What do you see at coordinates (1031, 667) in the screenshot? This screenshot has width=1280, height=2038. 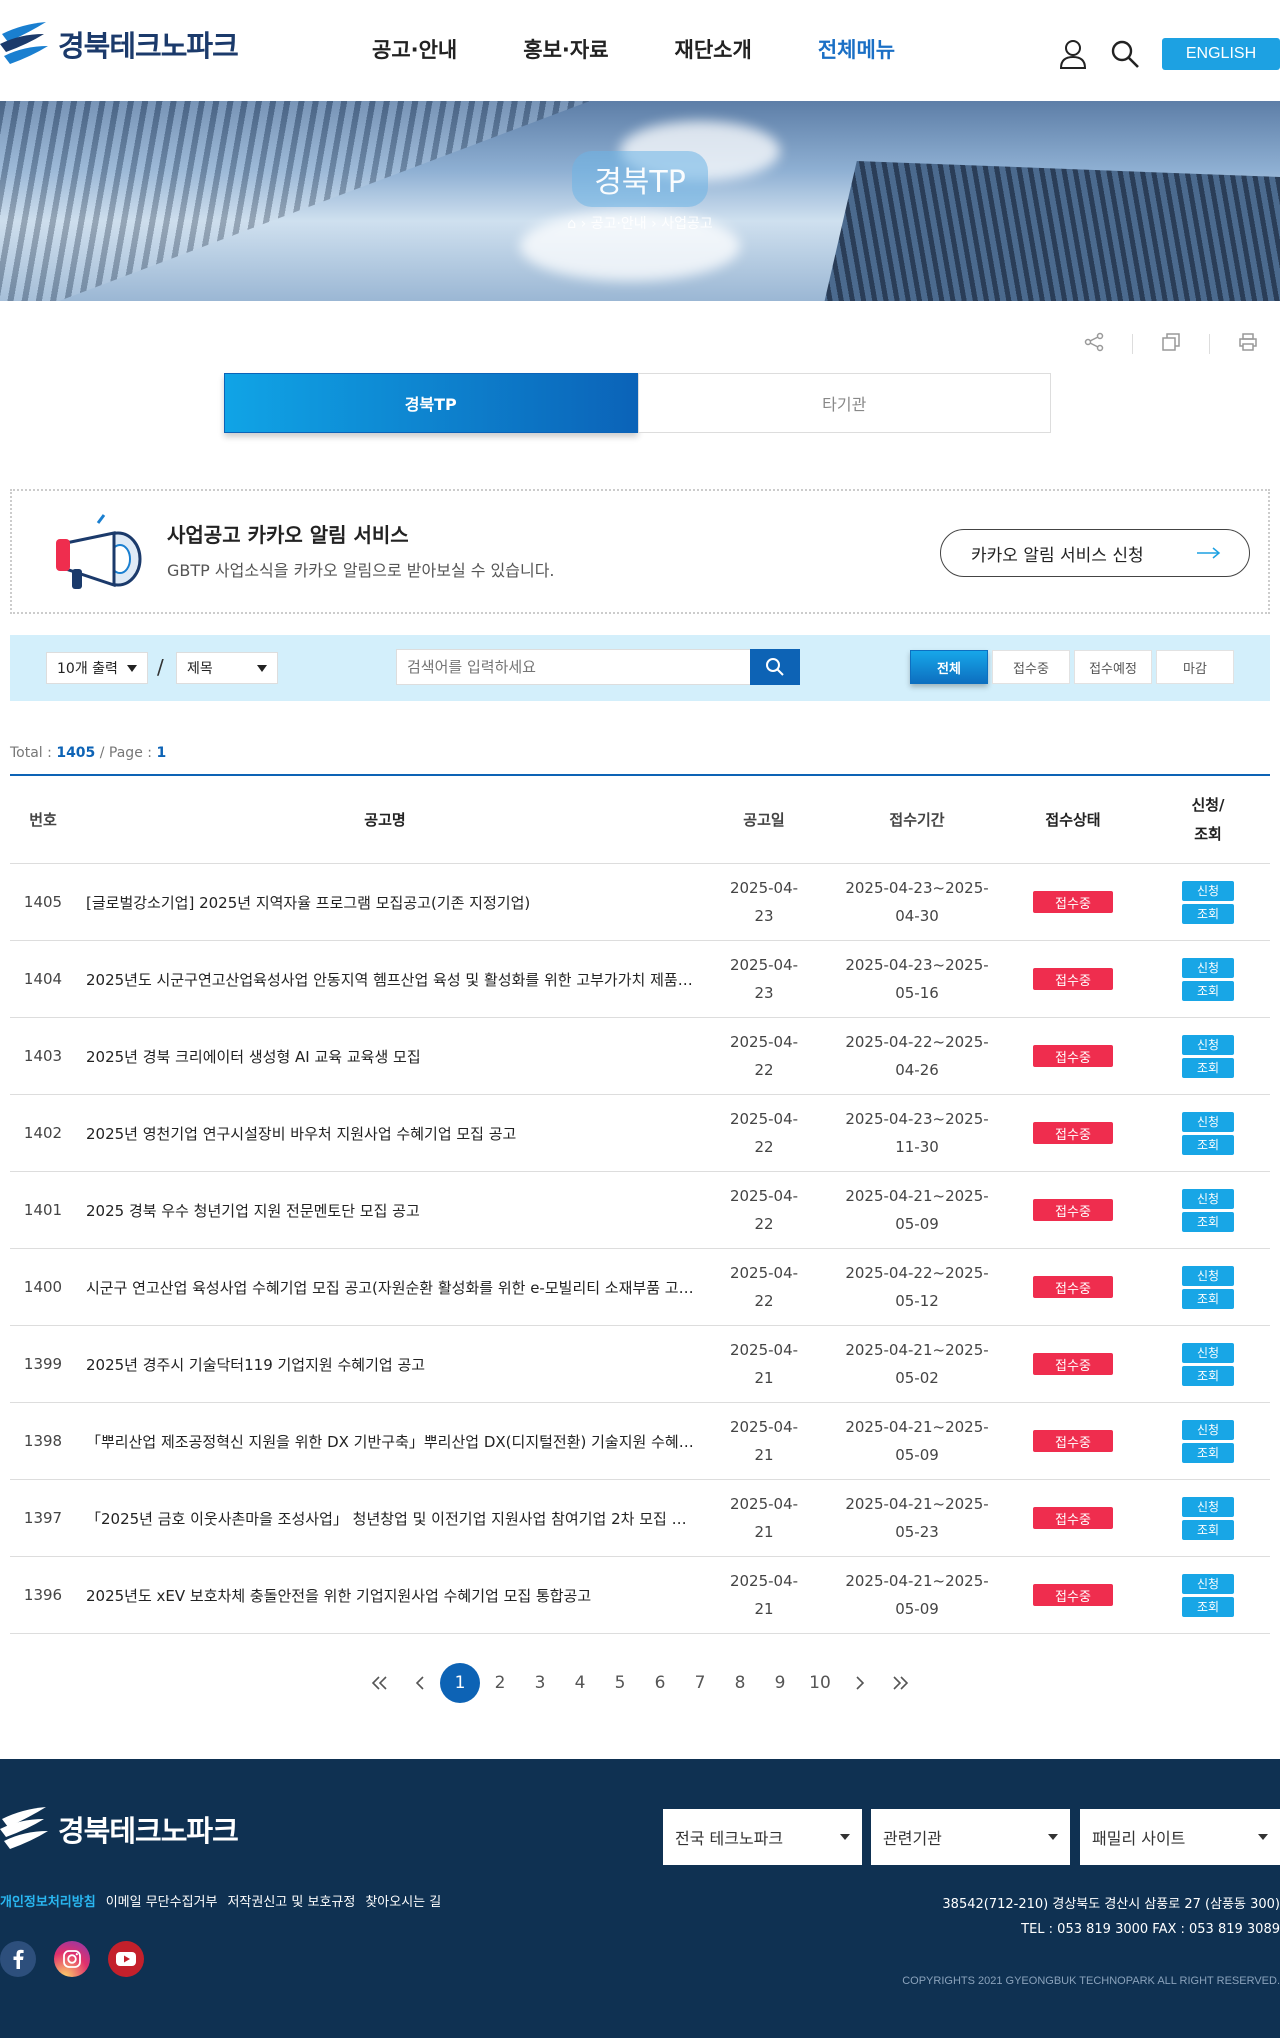 I see `status-tab-open: 접수중` at bounding box center [1031, 667].